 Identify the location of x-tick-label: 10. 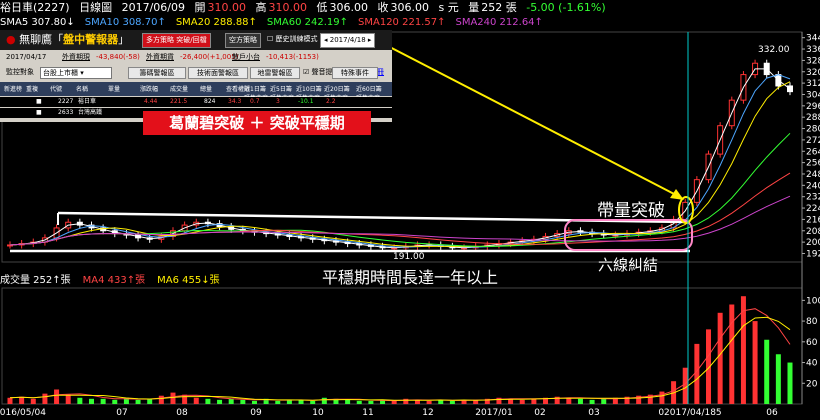
(318, 413).